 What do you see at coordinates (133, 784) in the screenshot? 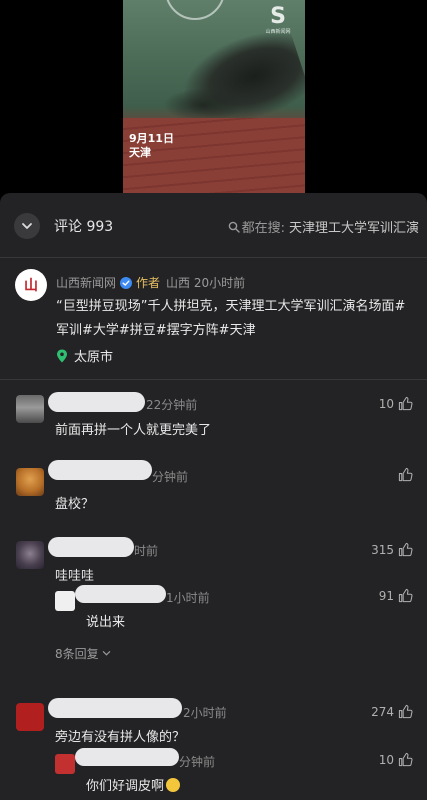
I see `reply-text: 你们好调皮啊` at bounding box center [133, 784].